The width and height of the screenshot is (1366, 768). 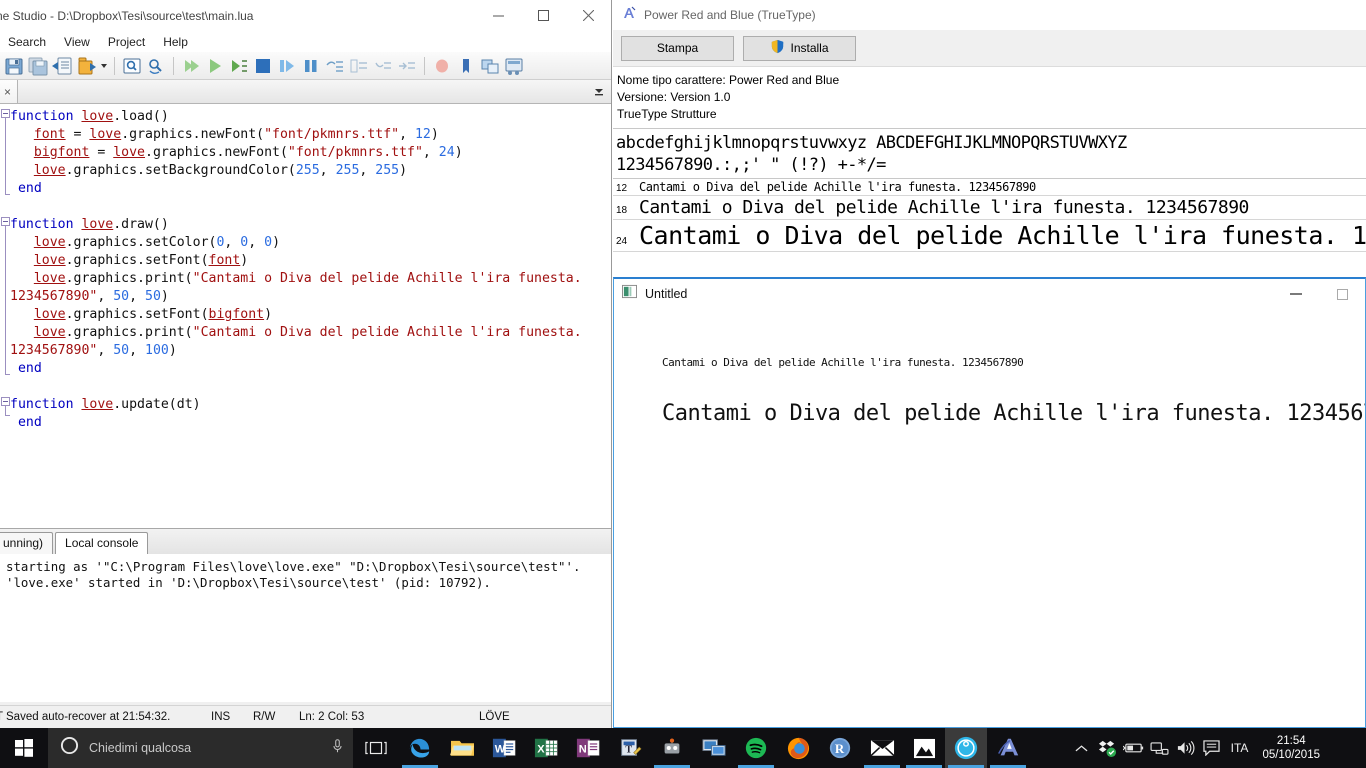 I want to click on run-icon, so click(x=215, y=66).